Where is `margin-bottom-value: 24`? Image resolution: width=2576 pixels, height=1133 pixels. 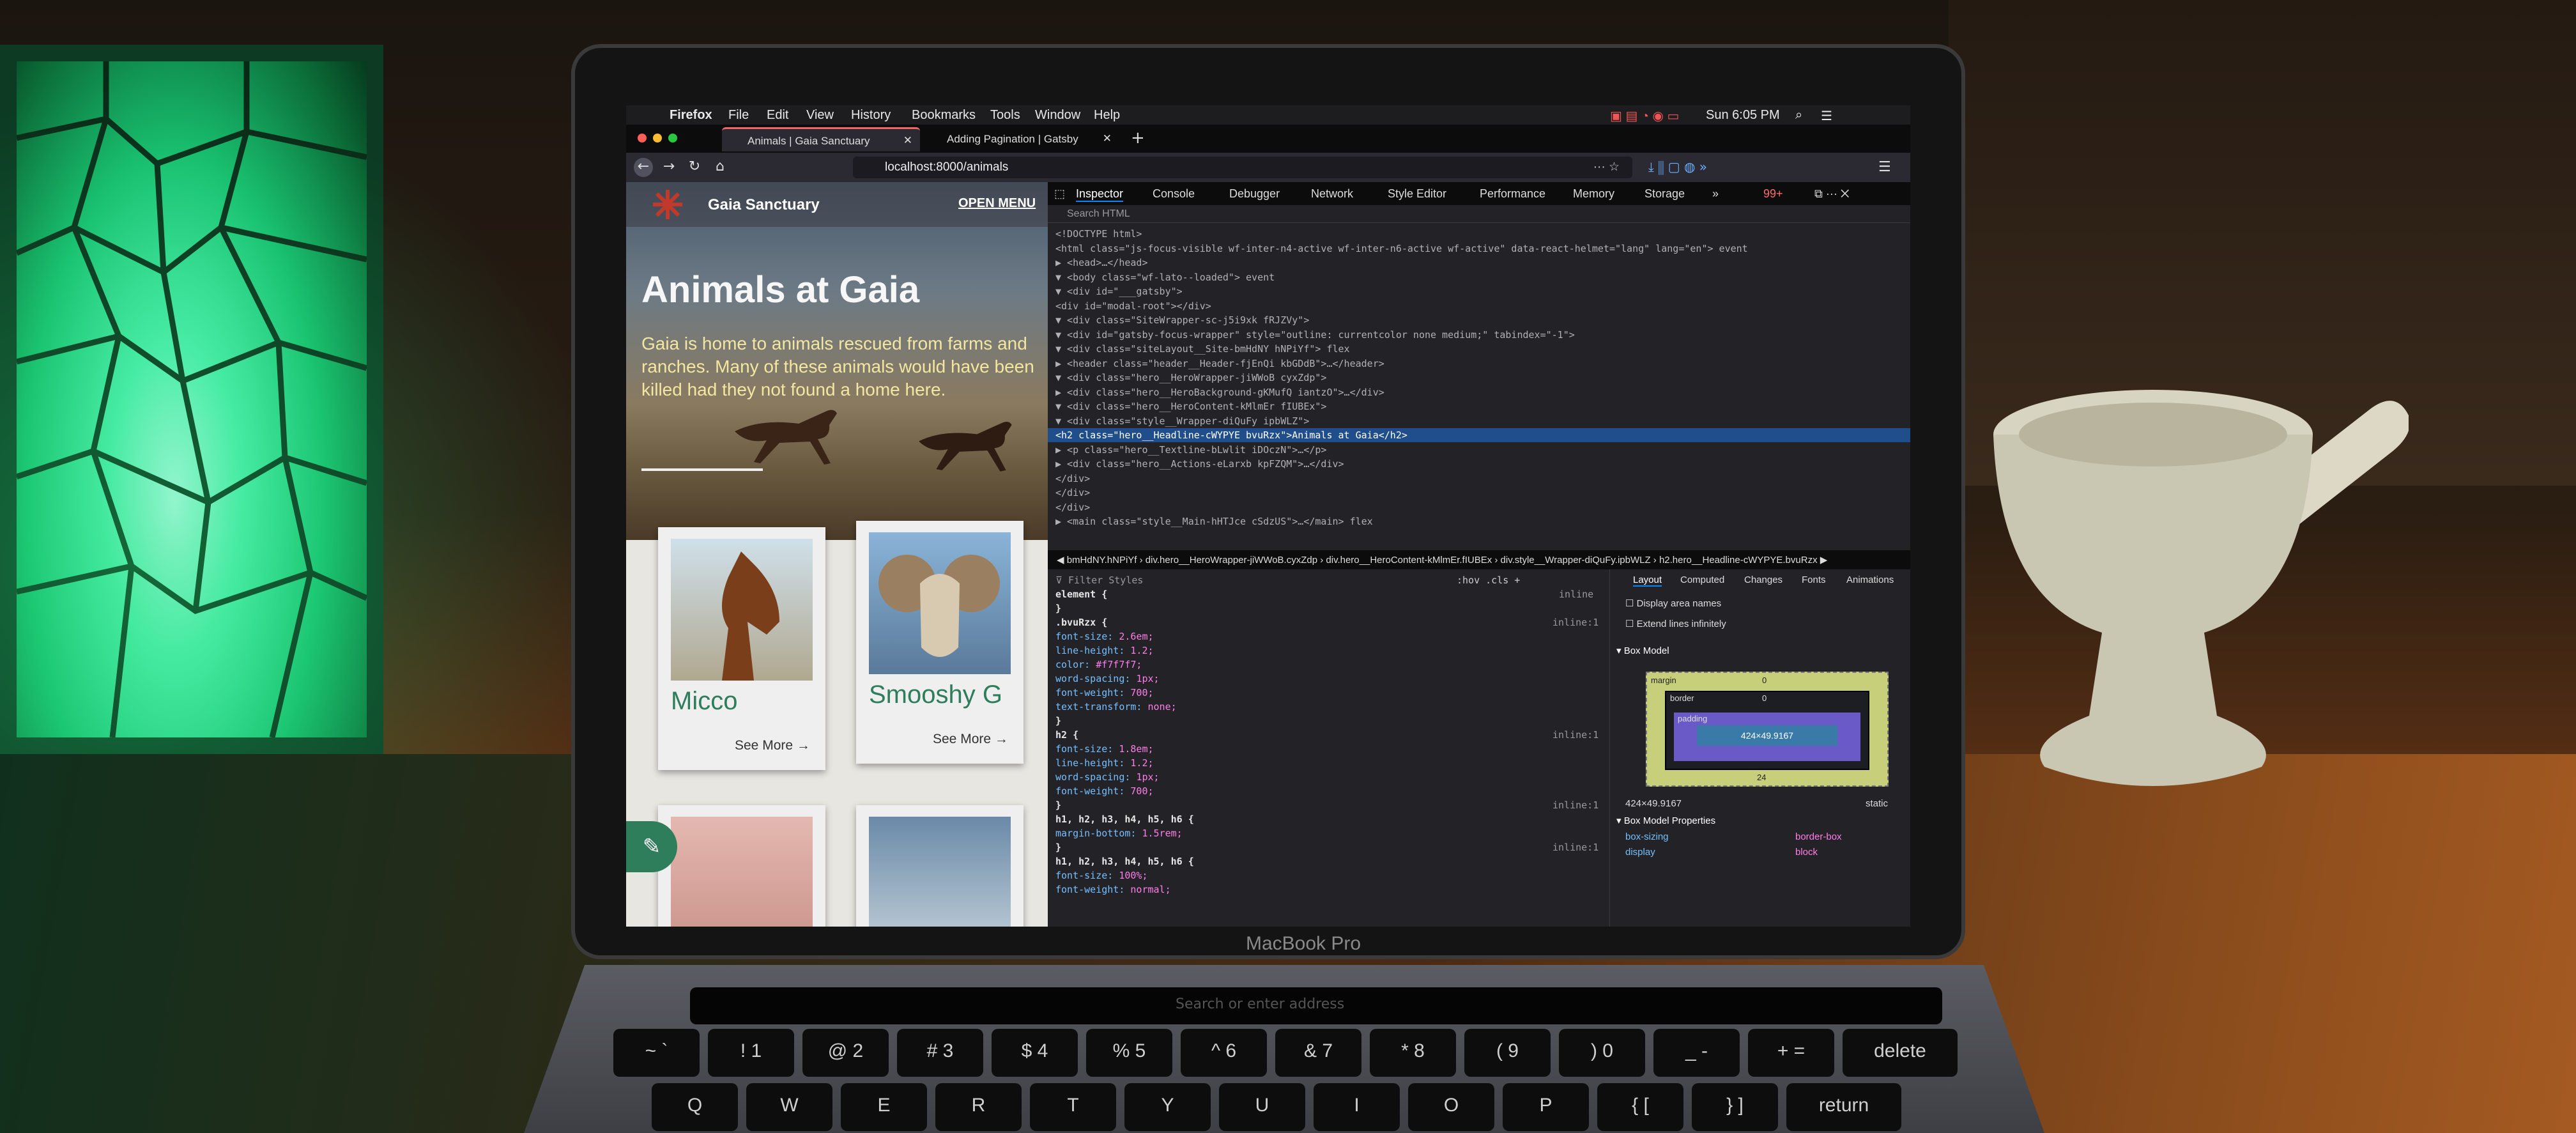 margin-bottom-value: 24 is located at coordinates (1761, 777).